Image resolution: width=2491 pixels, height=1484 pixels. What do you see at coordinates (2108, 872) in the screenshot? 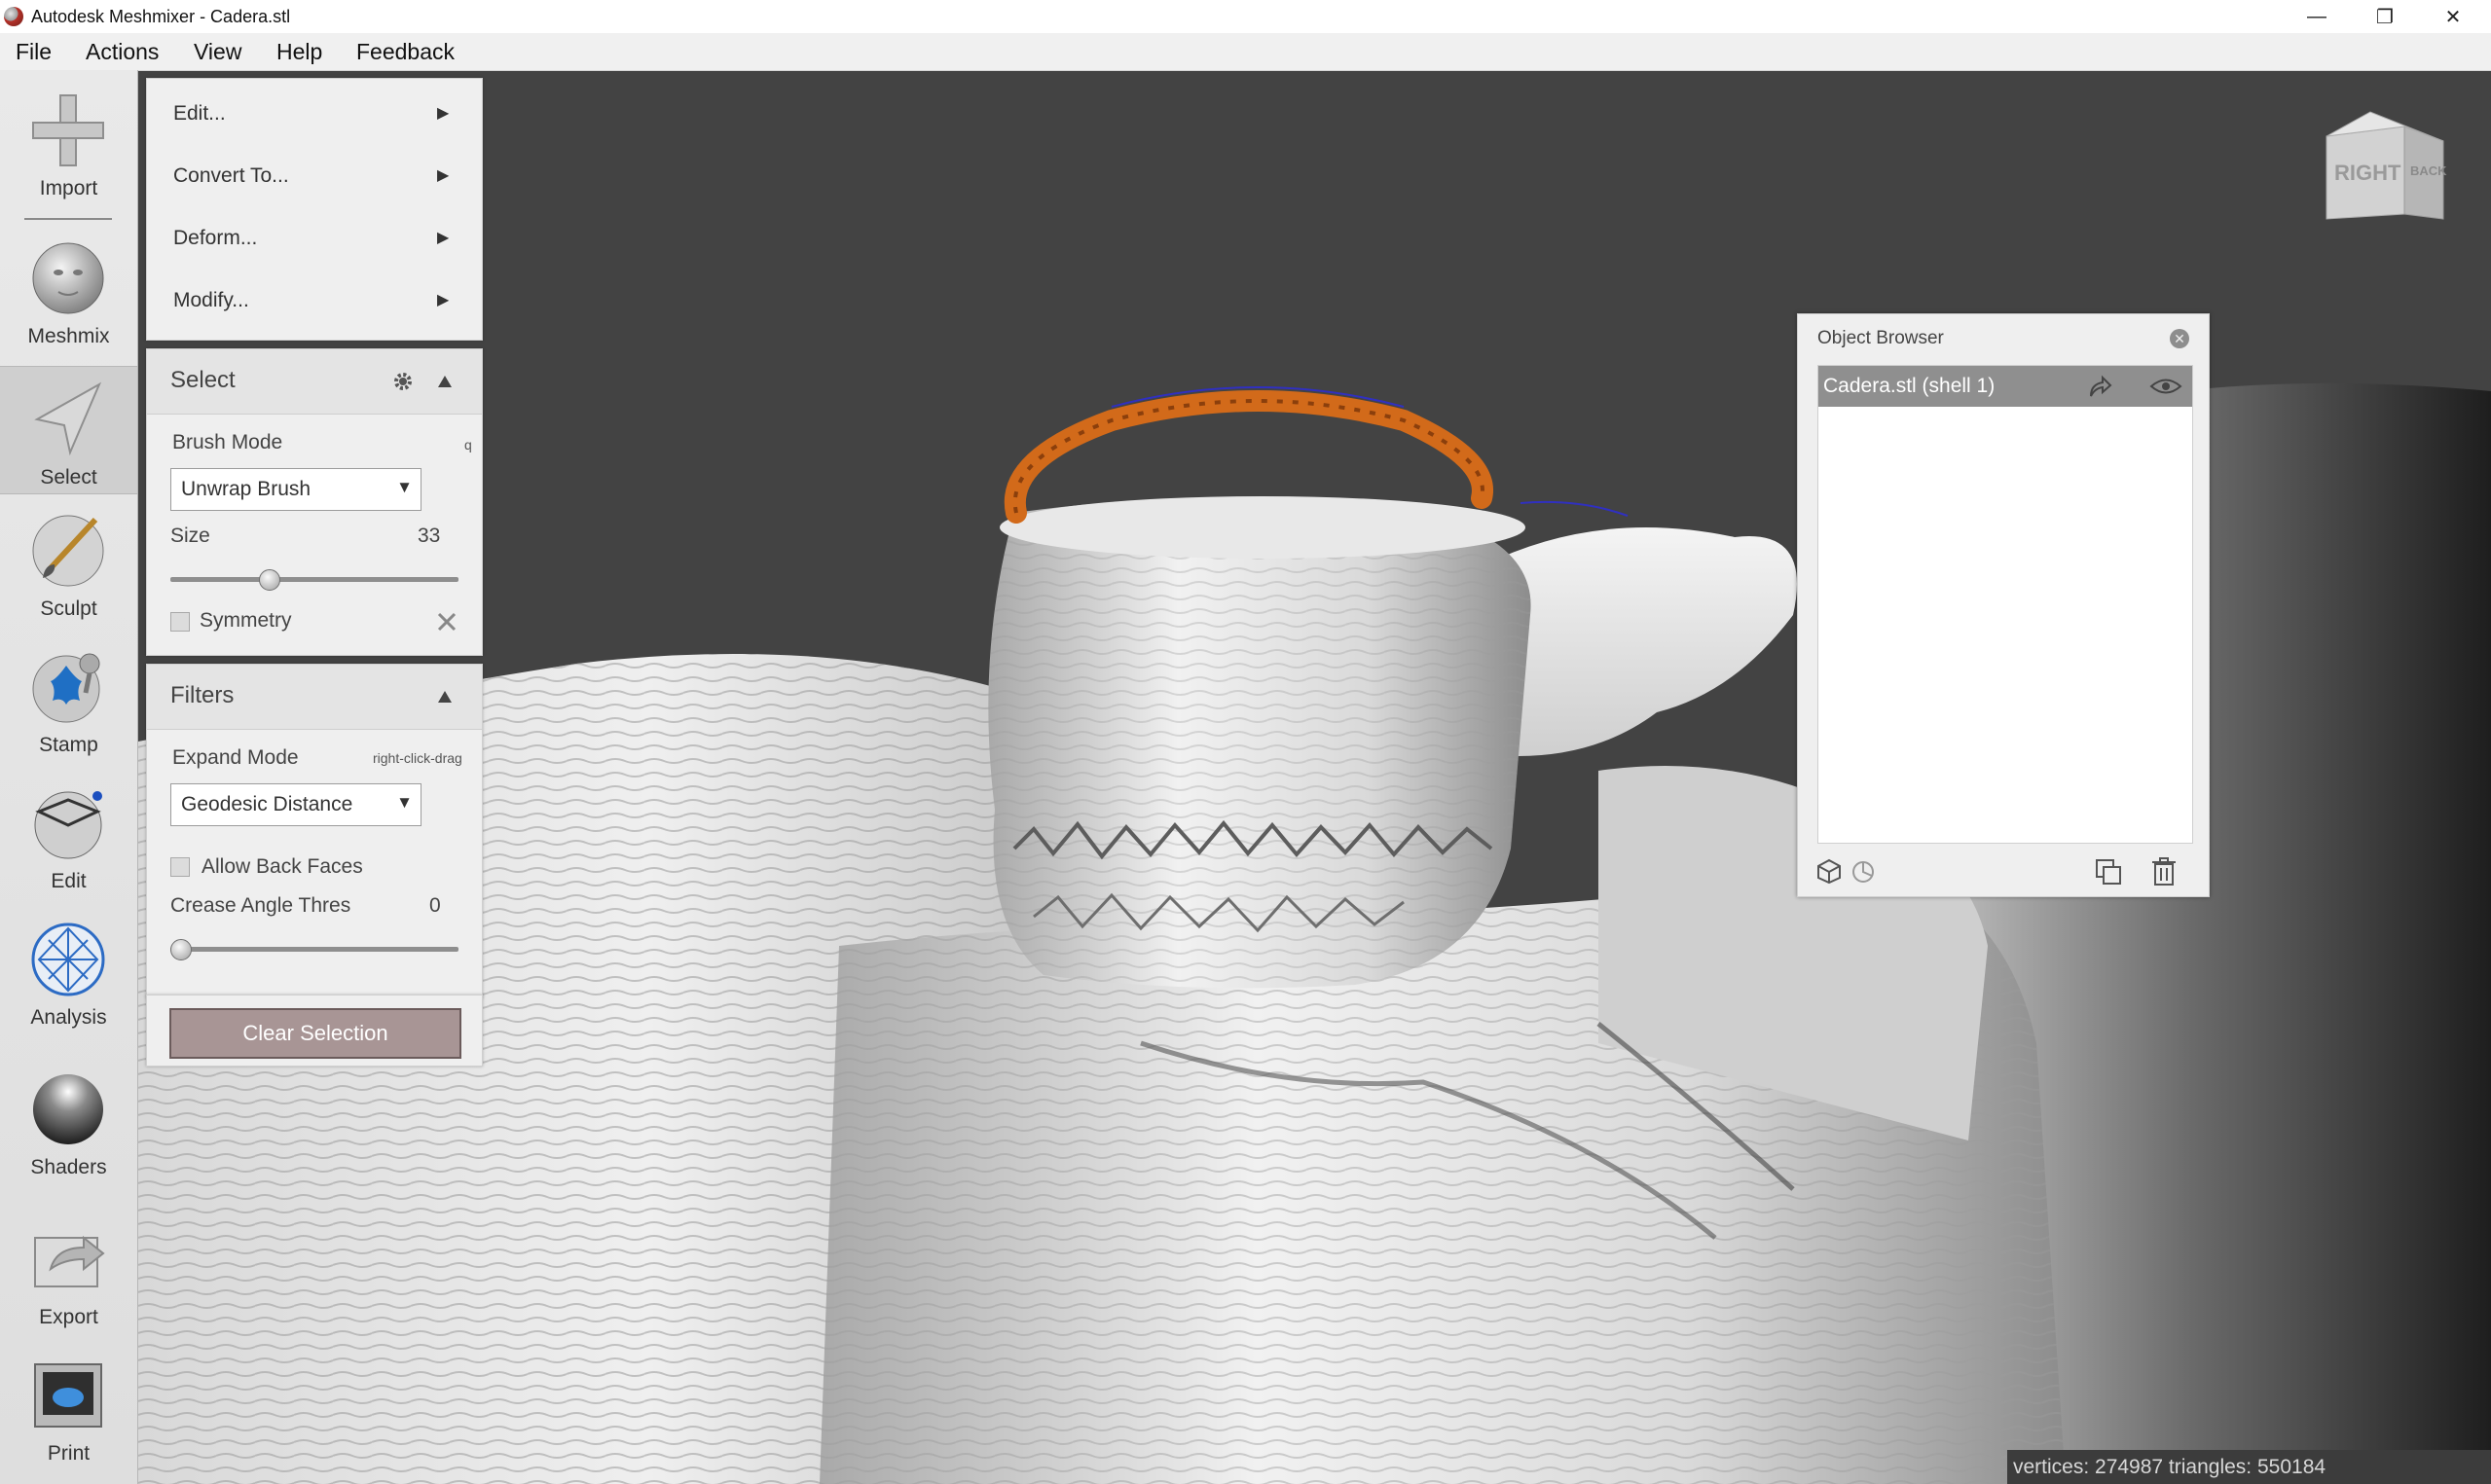
I see `duplicate-icon` at bounding box center [2108, 872].